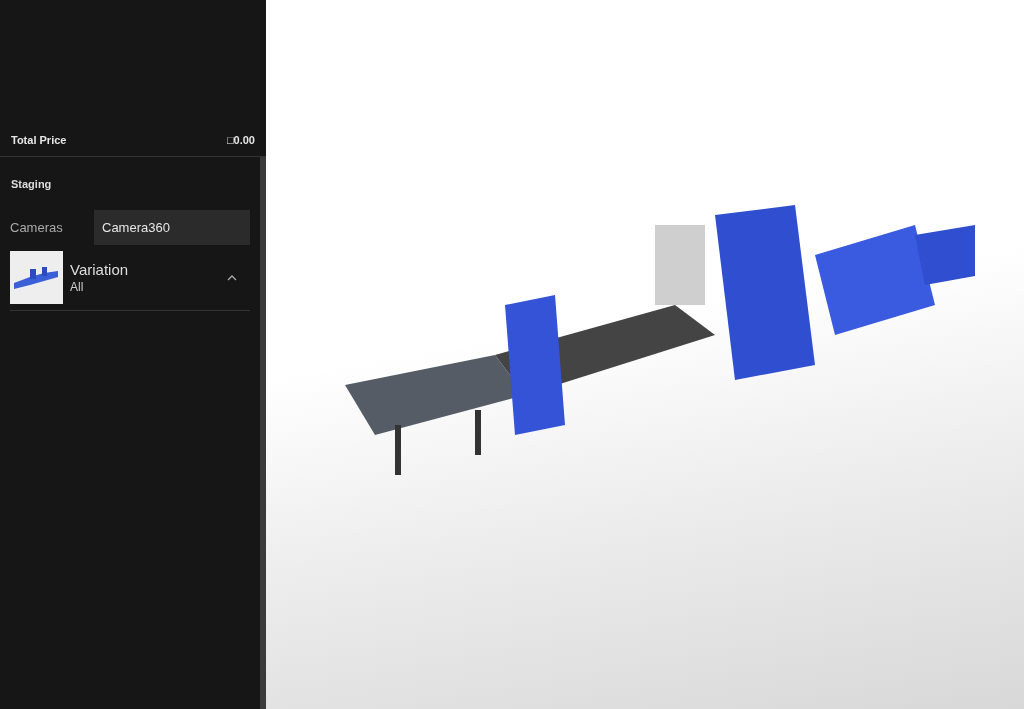 This screenshot has height=709, width=1024. I want to click on variation-value: All, so click(77, 287).